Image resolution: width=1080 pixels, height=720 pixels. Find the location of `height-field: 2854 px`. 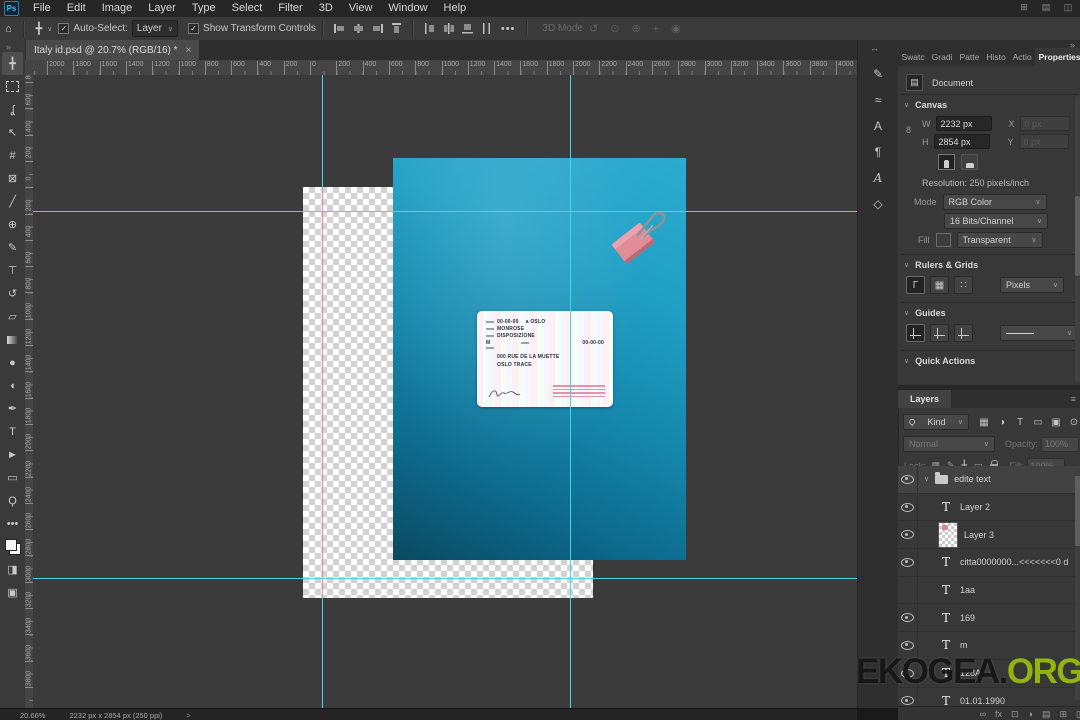

height-field: 2854 px is located at coordinates (961, 141).